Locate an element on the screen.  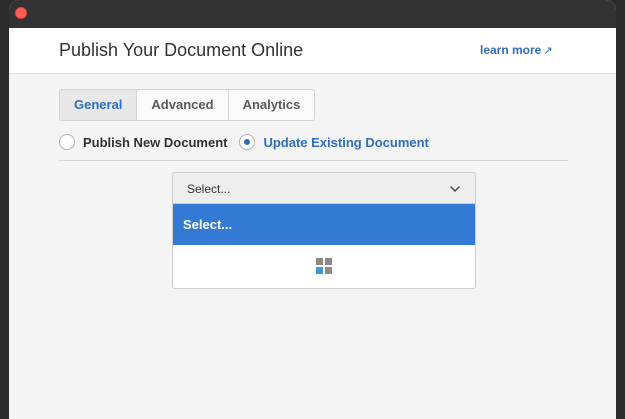
settings-tabs: General Advanced Analytics is located at coordinates (187, 105).